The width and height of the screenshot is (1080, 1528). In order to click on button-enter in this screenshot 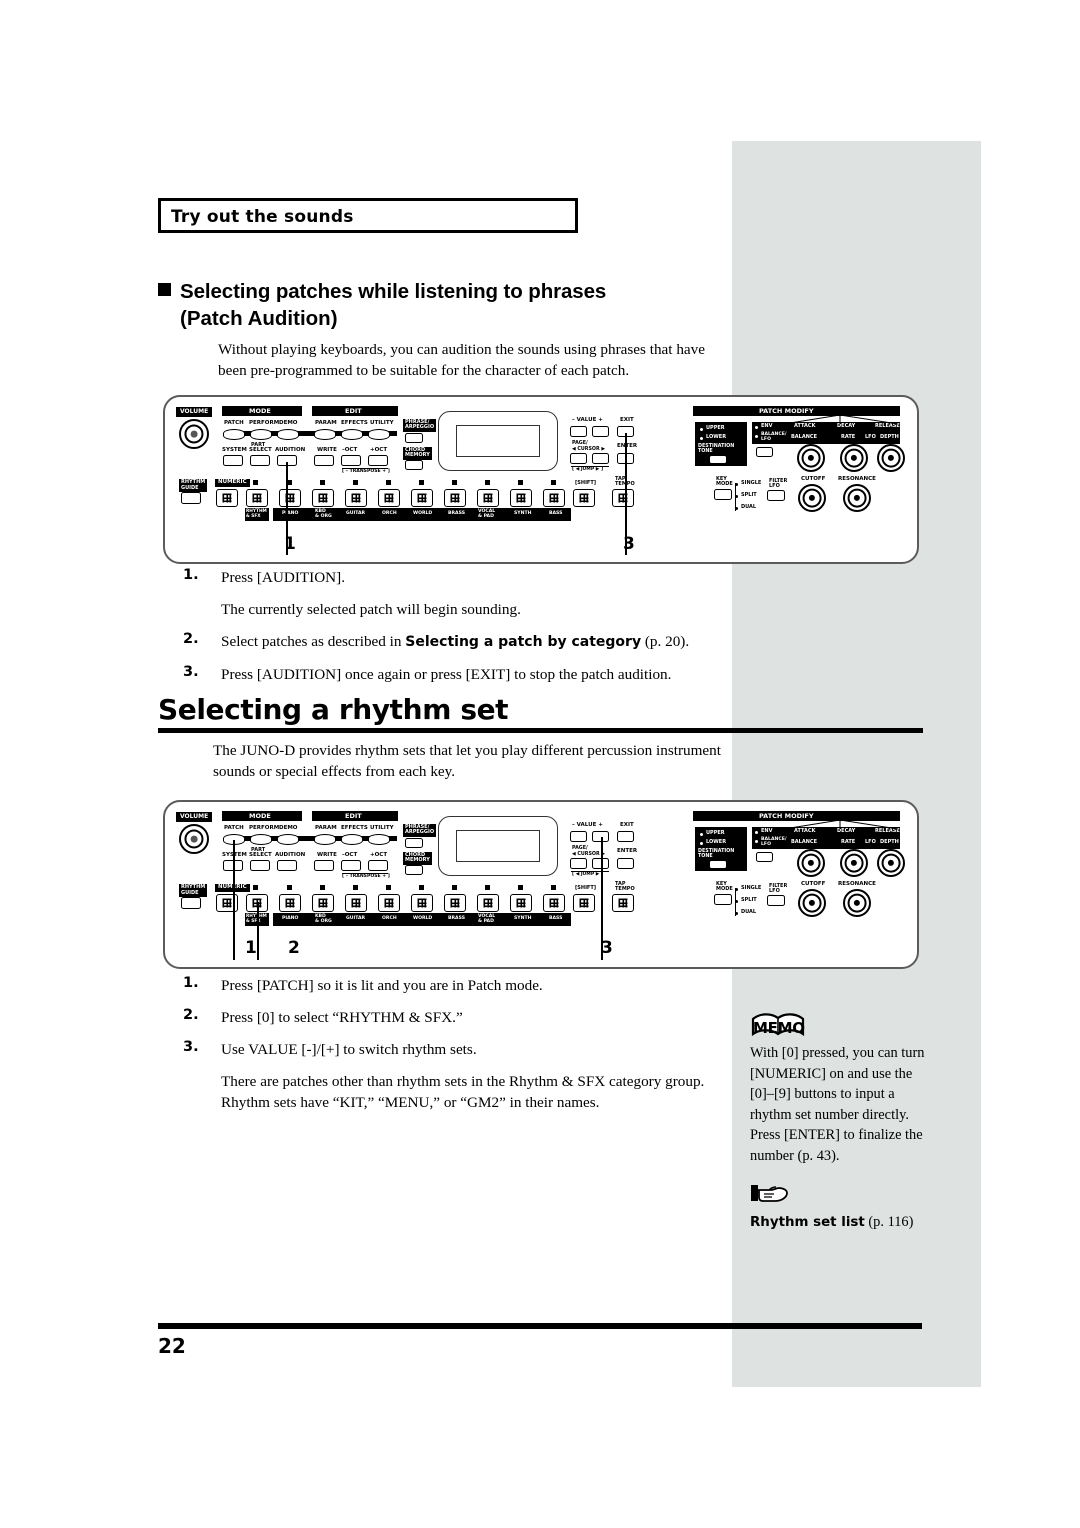, I will do `click(625, 863)`.